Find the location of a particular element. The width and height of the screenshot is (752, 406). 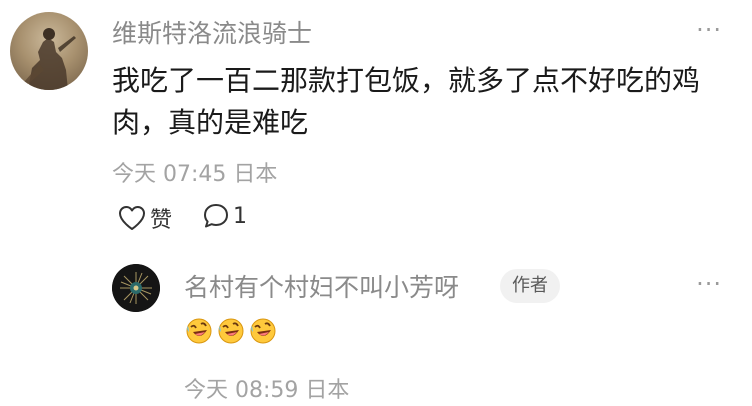

like-label: 赞 is located at coordinates (161, 220).